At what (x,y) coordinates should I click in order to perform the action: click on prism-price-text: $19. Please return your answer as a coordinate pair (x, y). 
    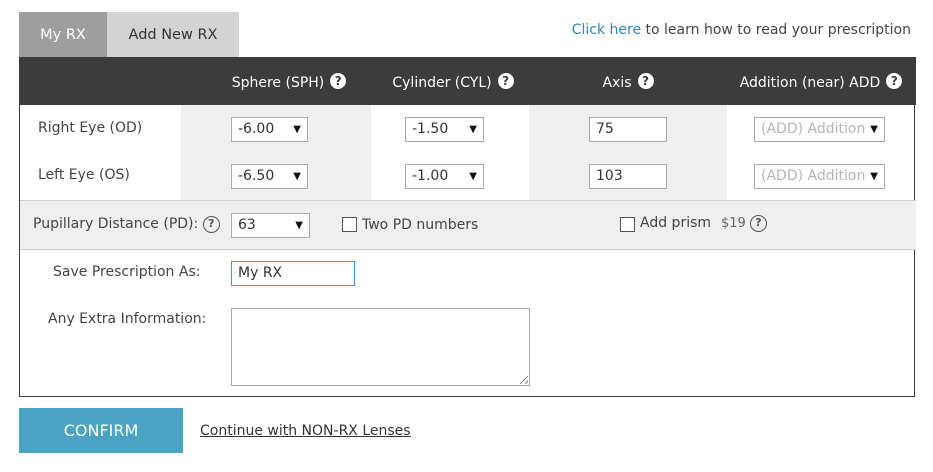
    Looking at the image, I should click on (733, 223).